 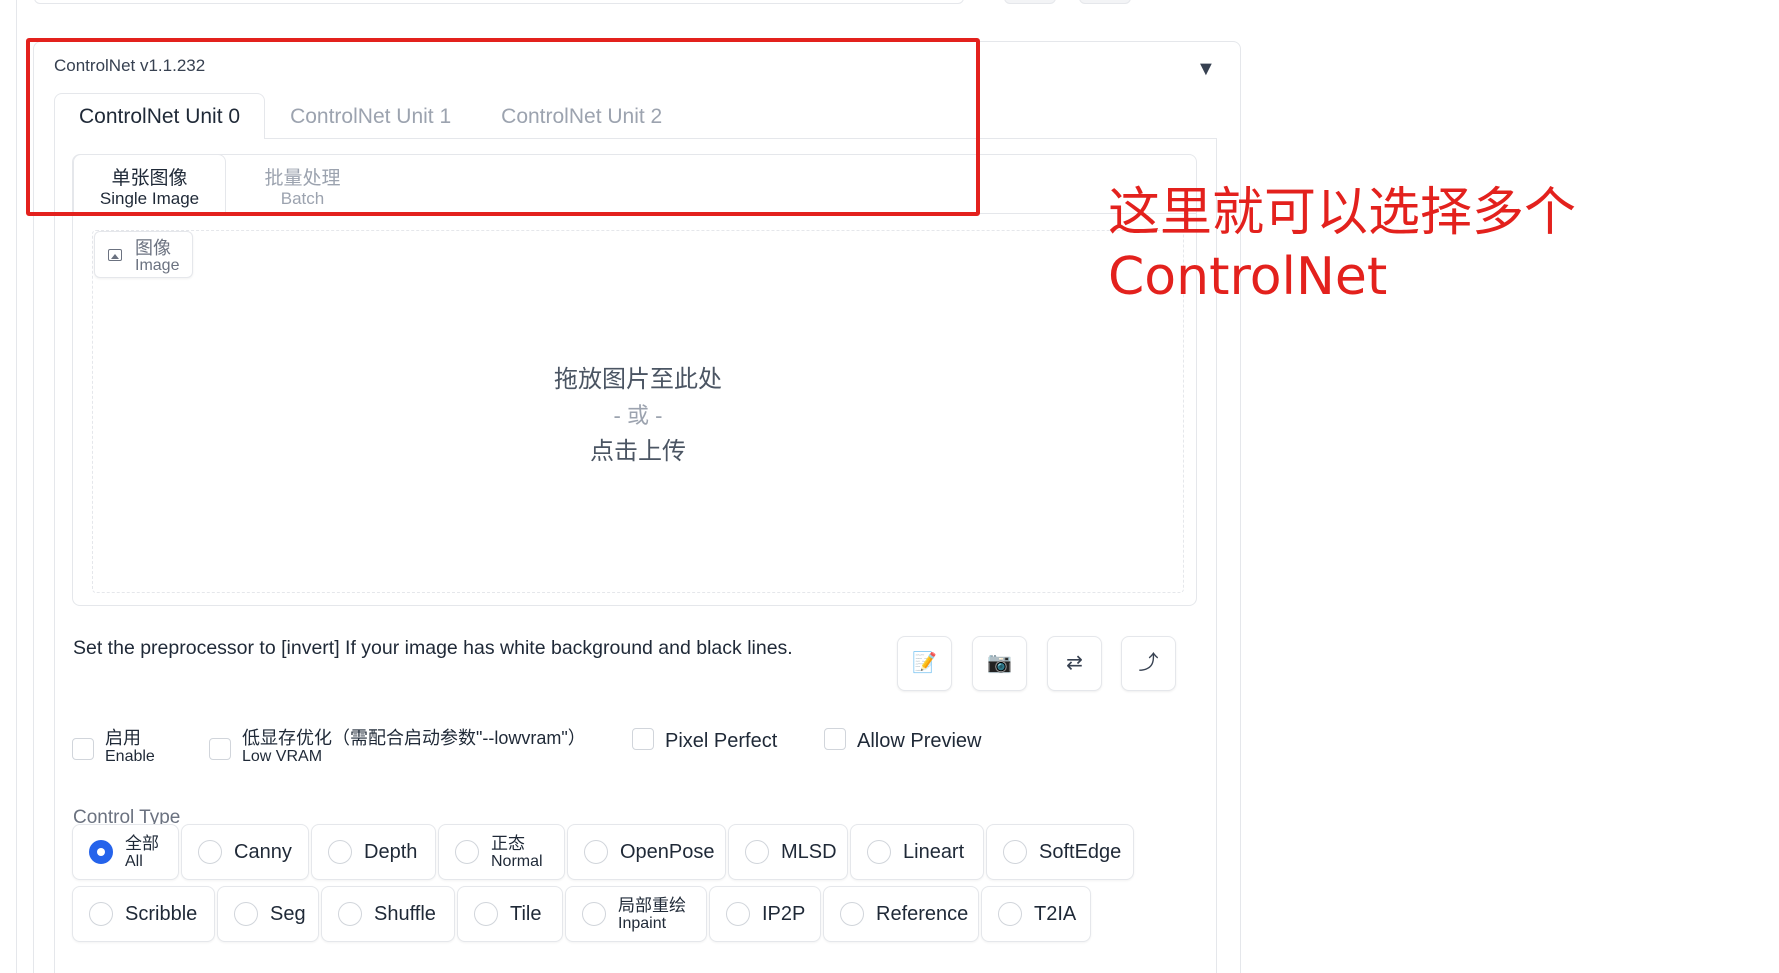 I want to click on control-type-openpose: OpenPose, so click(x=646, y=852).